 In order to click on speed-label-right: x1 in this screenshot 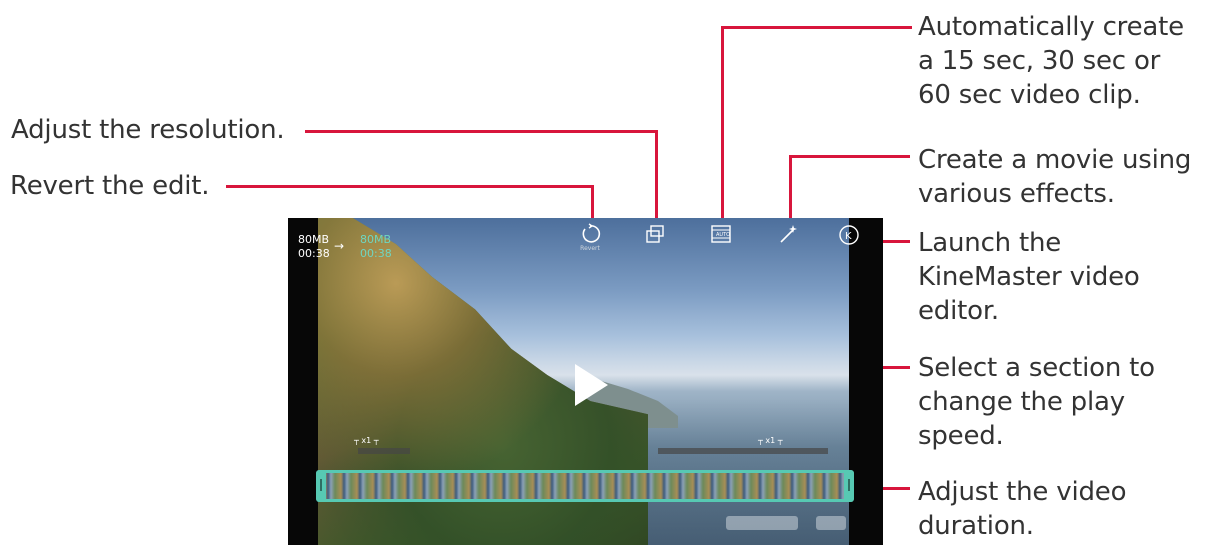, I will do `click(770, 440)`.